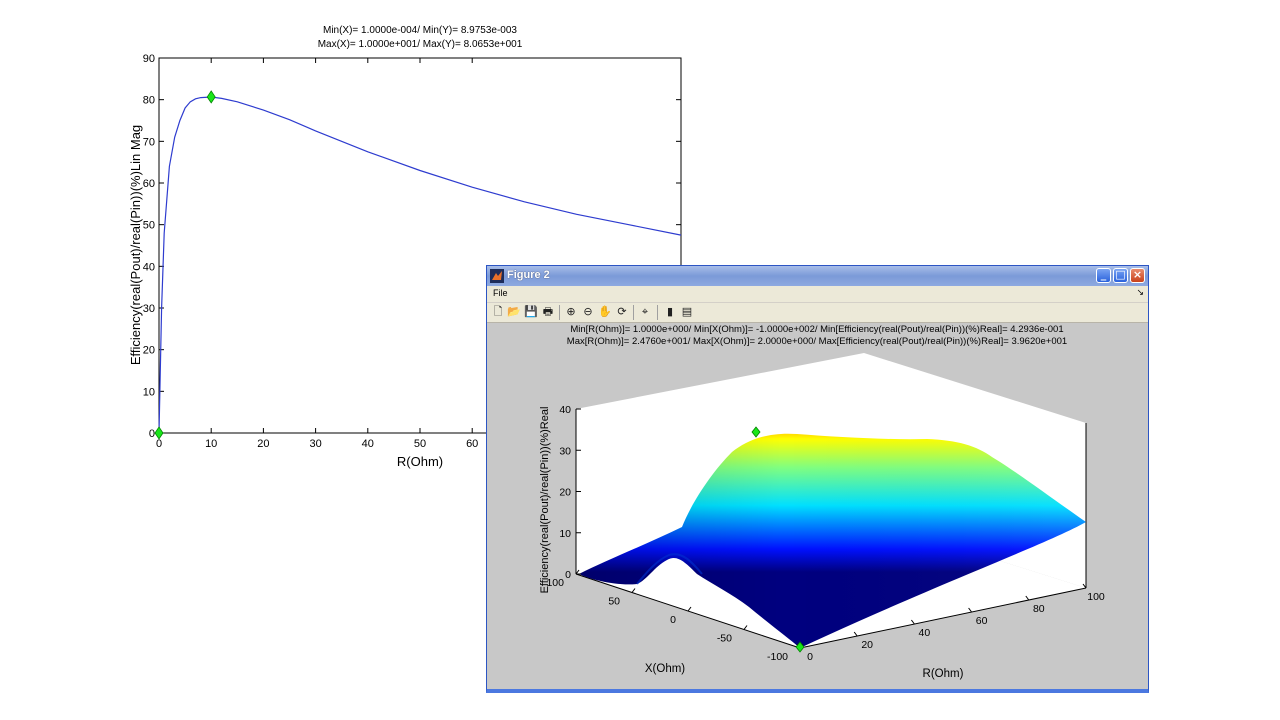  I want to click on close-button: ×, so click(1137, 275).